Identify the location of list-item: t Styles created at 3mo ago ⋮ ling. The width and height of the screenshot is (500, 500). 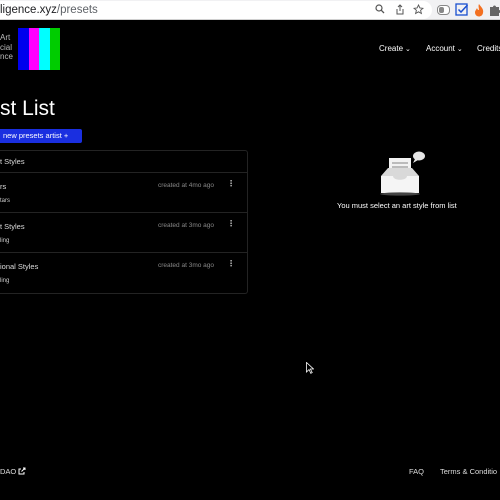
(124, 233).